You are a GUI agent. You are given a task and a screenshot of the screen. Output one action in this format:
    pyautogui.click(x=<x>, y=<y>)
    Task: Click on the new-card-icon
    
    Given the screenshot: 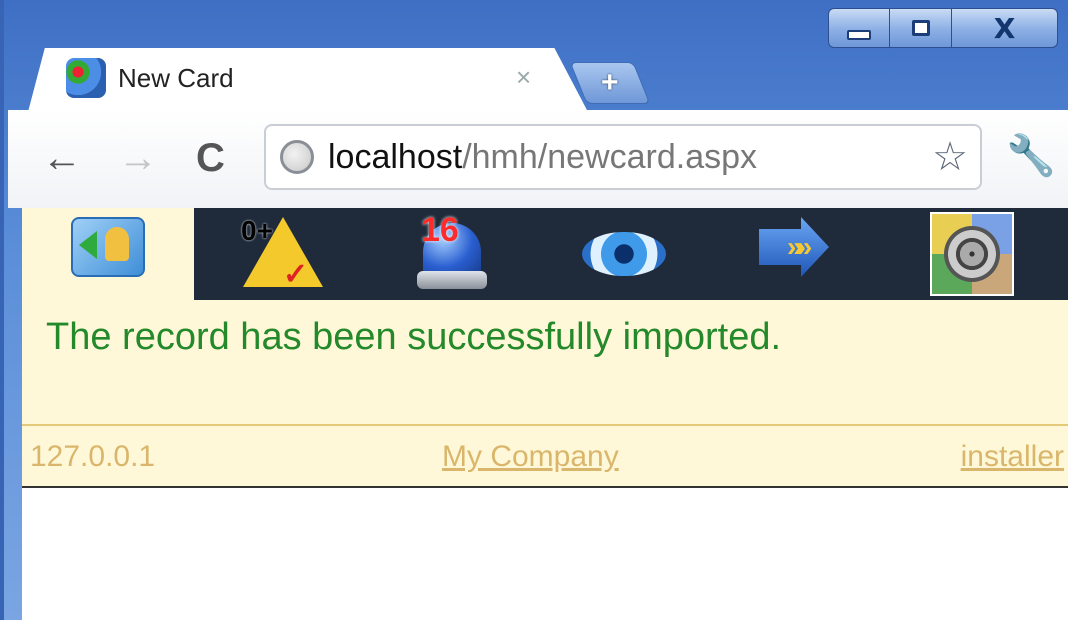 What is the action you would take?
    pyautogui.click(x=108, y=254)
    